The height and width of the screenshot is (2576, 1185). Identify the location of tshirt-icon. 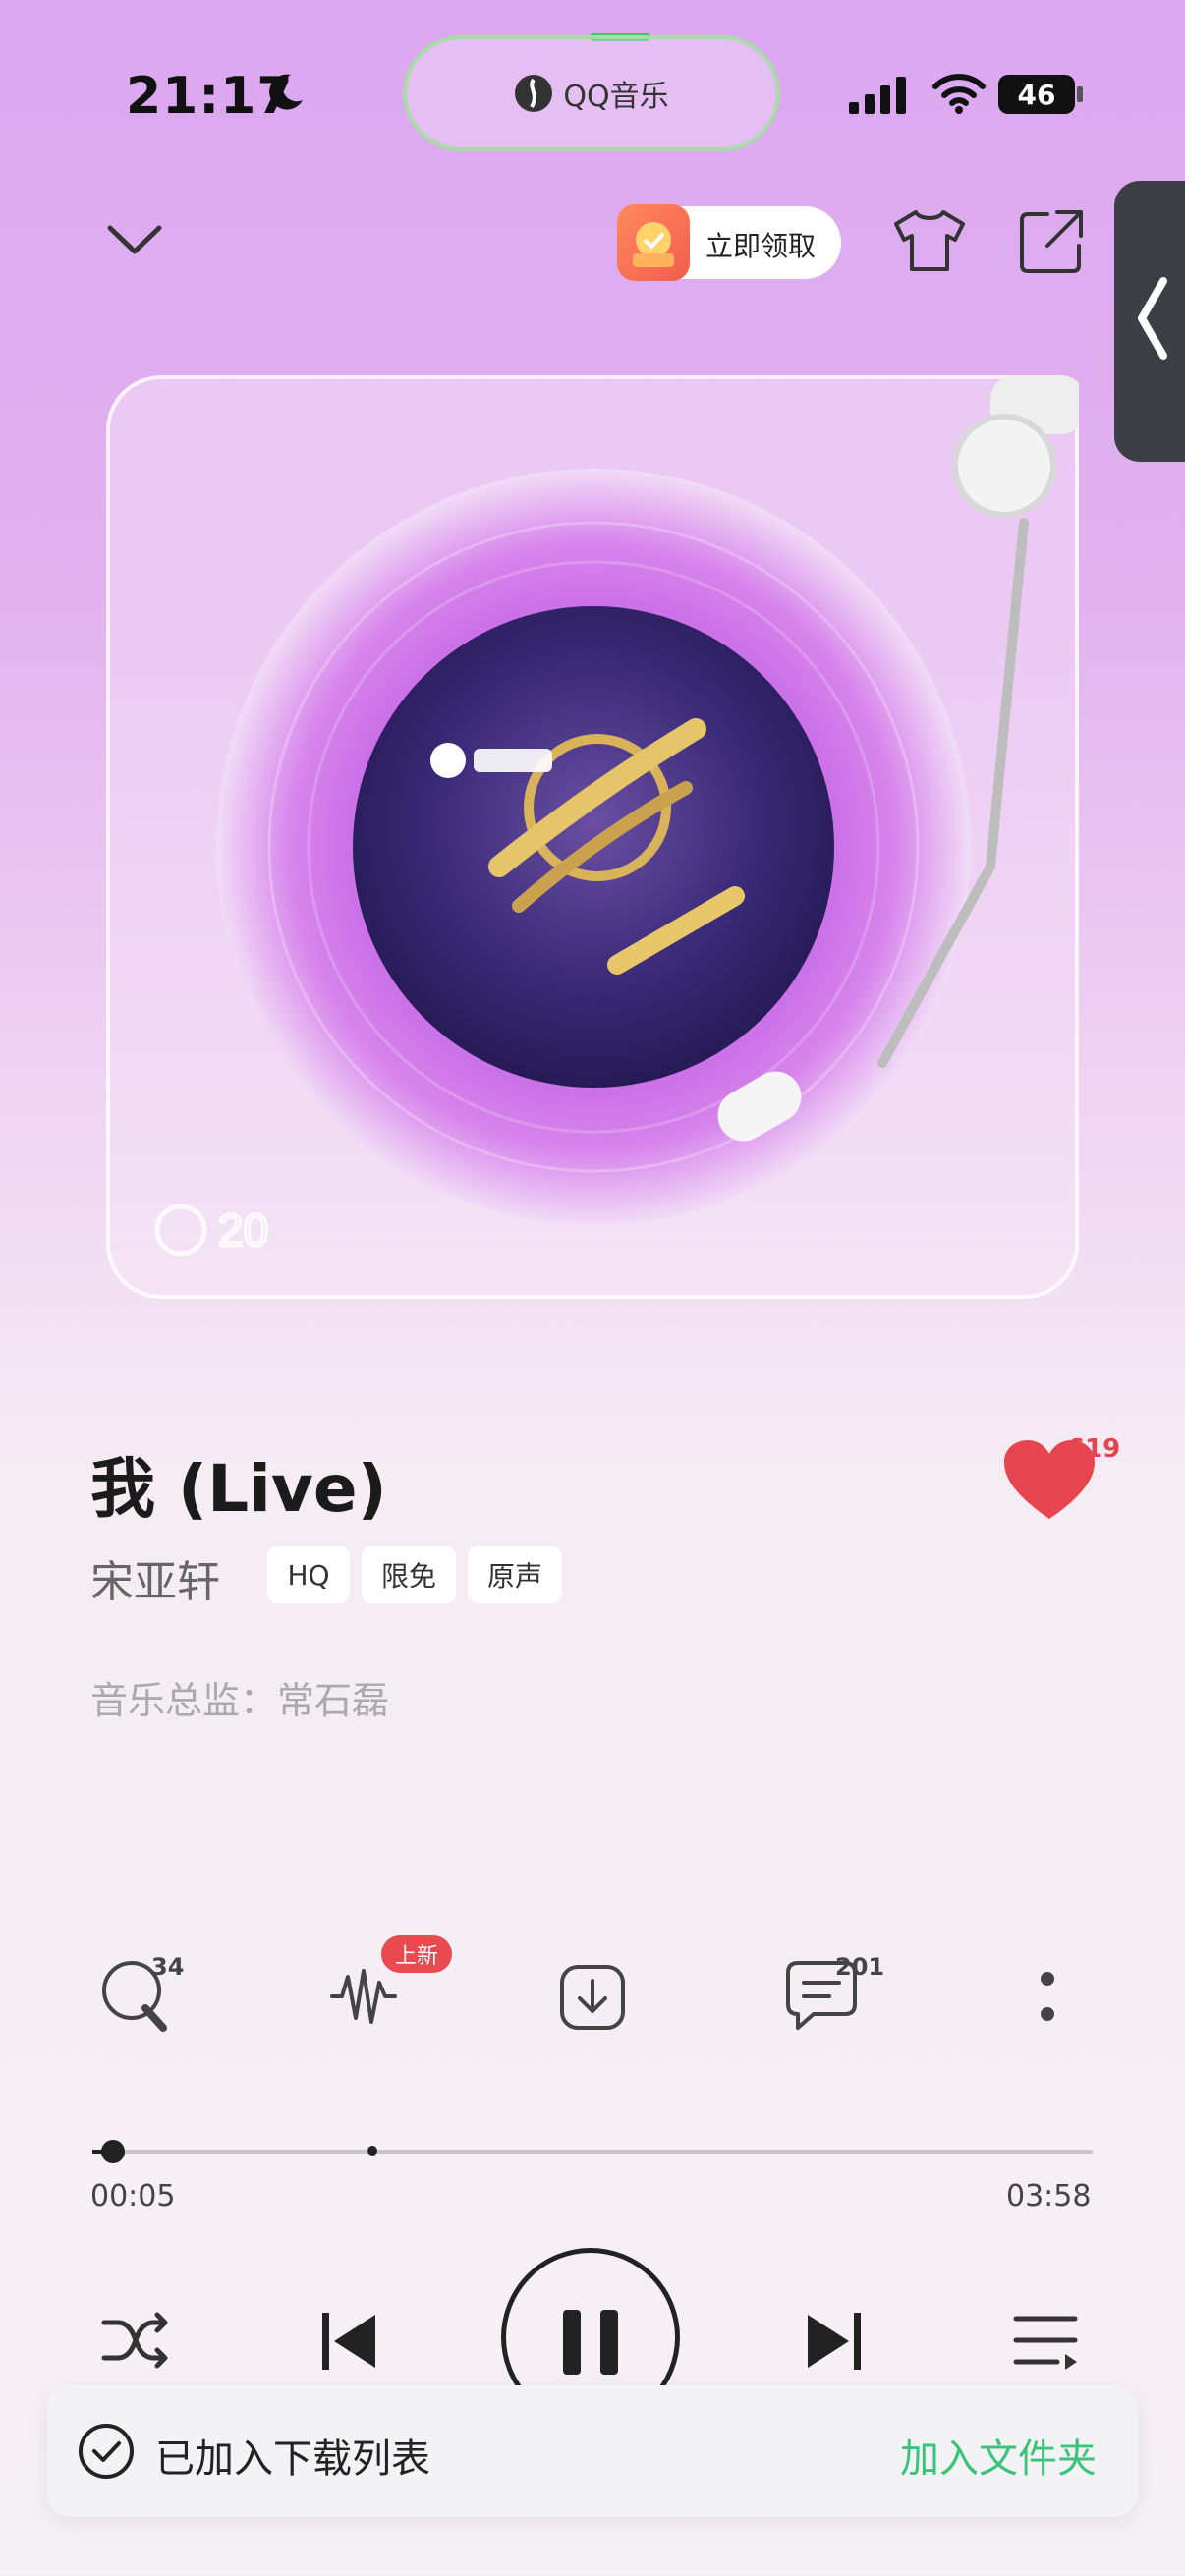
(930, 240).